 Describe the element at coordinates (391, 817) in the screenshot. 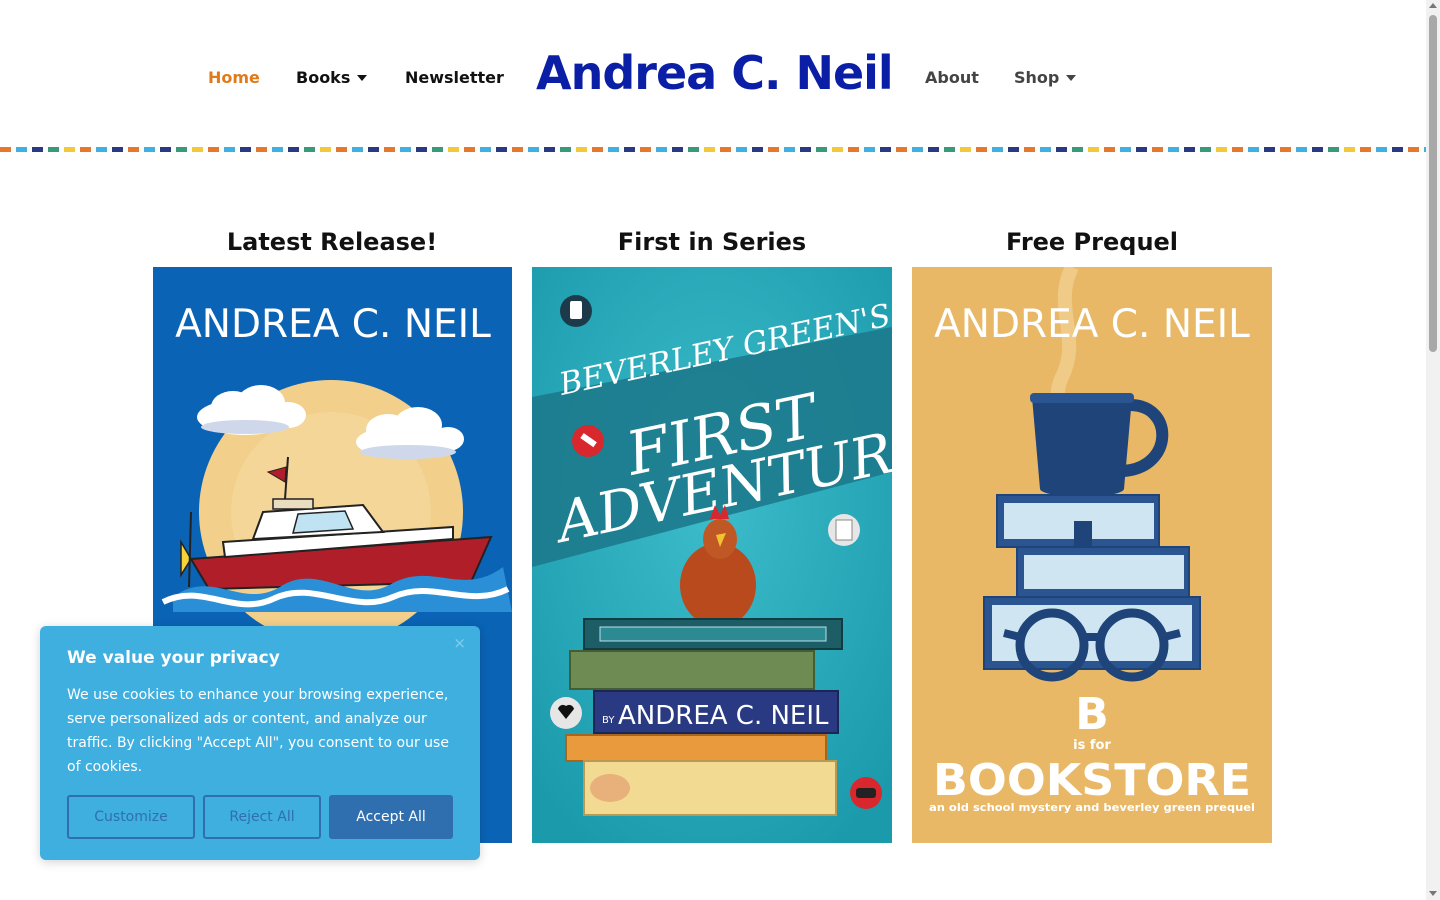

I see `accept-all-button: Accept All` at that location.